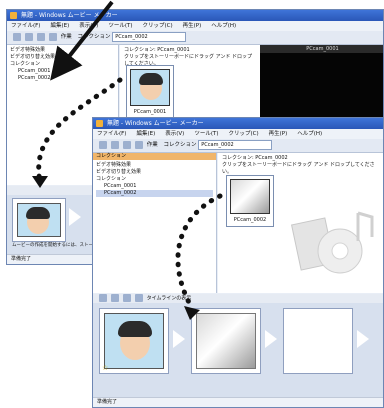 Image resolution: width=384 pixels, height=408 pixels. What do you see at coordinates (79, 131) in the screenshot?
I see `drag-path-back` at bounding box center [79, 131].